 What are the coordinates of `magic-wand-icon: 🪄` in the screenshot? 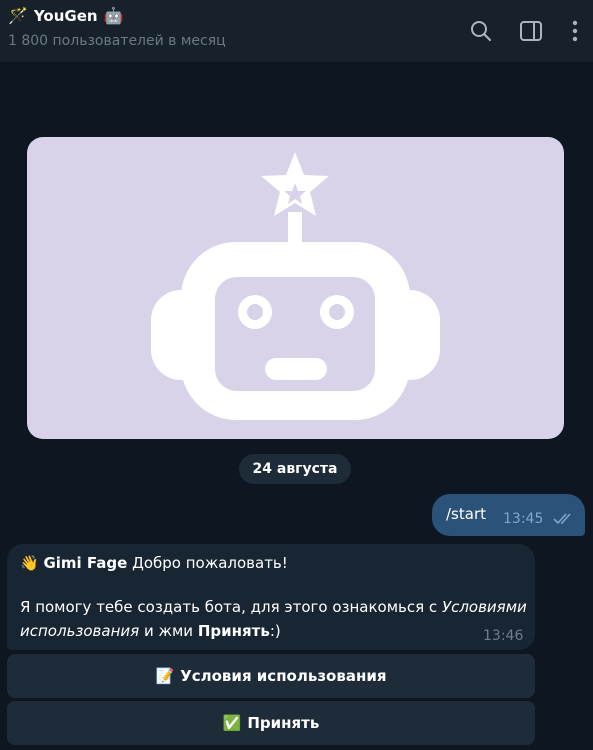 It's located at (18, 15).